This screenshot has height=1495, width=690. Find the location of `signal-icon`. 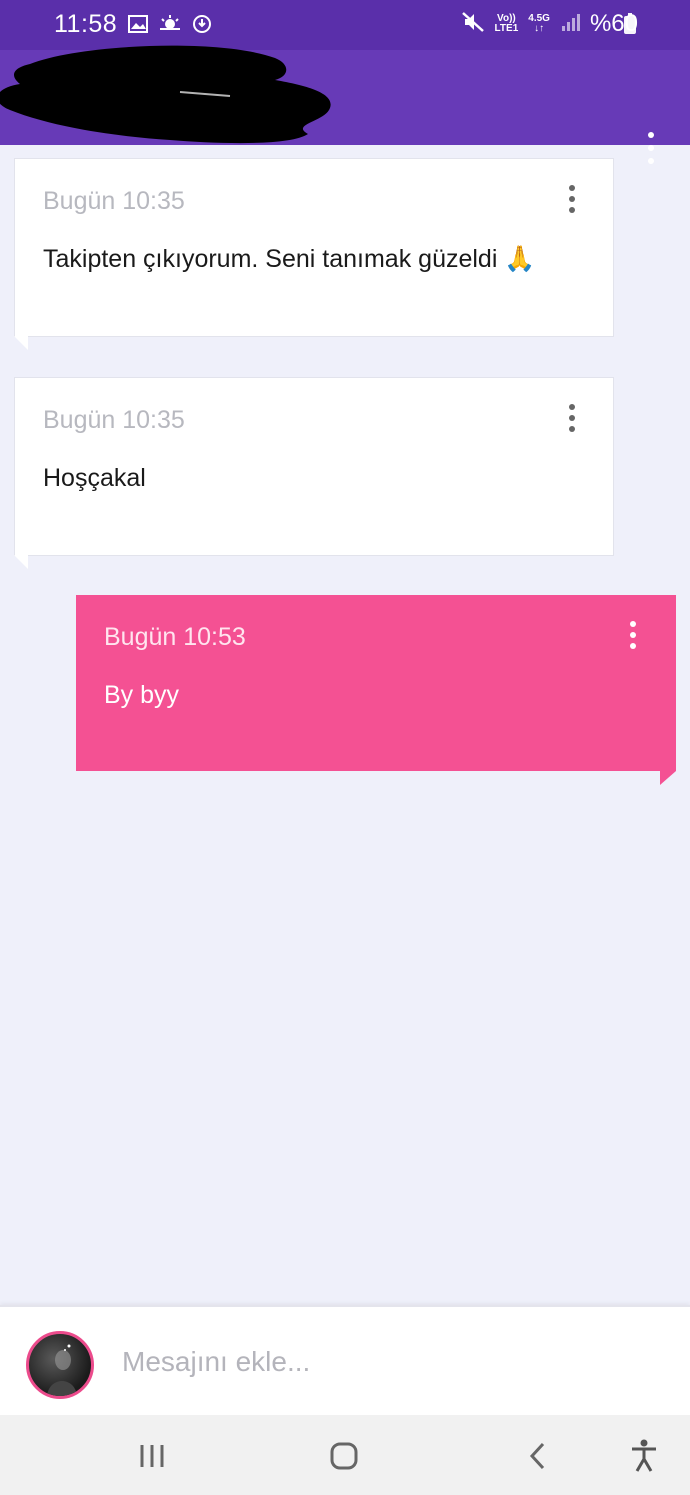

signal-icon is located at coordinates (570, 24).